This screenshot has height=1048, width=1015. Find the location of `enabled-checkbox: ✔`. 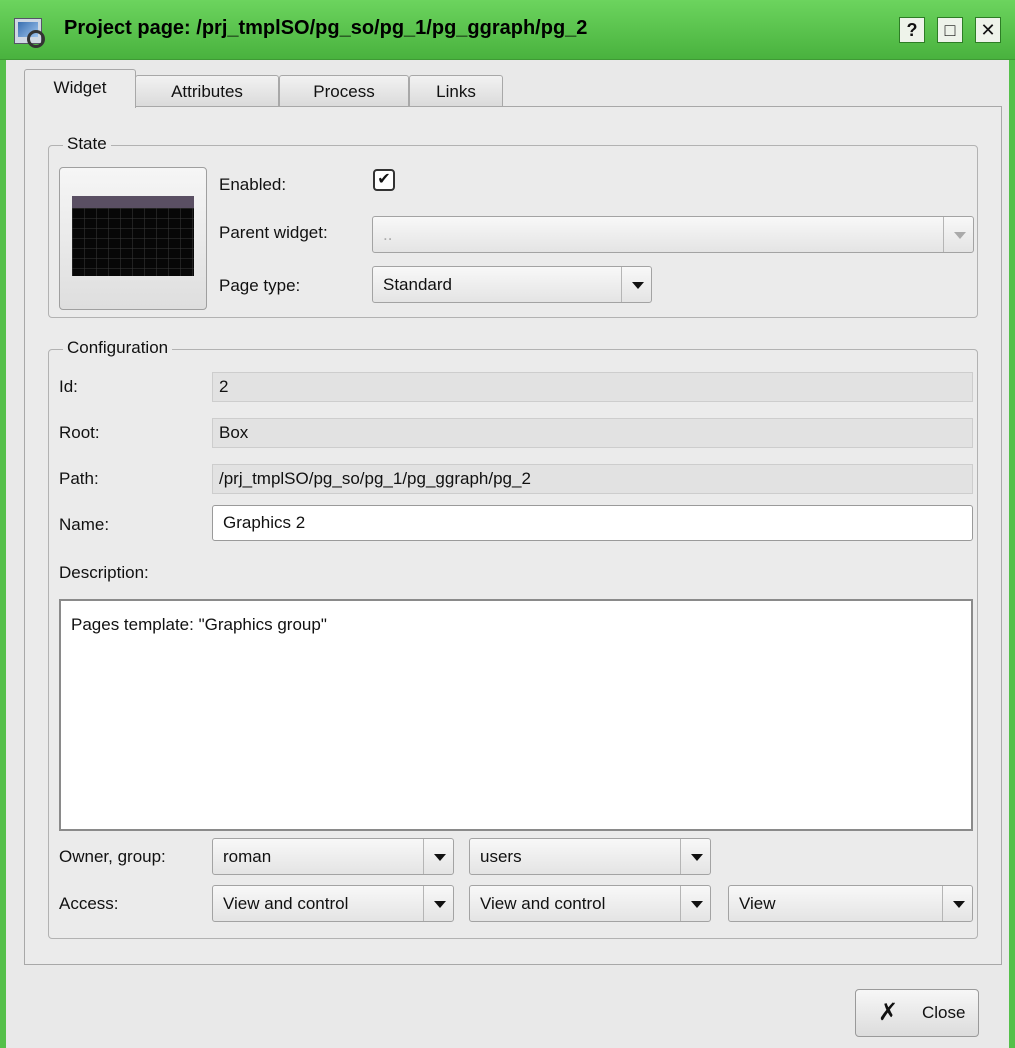

enabled-checkbox: ✔ is located at coordinates (384, 180).